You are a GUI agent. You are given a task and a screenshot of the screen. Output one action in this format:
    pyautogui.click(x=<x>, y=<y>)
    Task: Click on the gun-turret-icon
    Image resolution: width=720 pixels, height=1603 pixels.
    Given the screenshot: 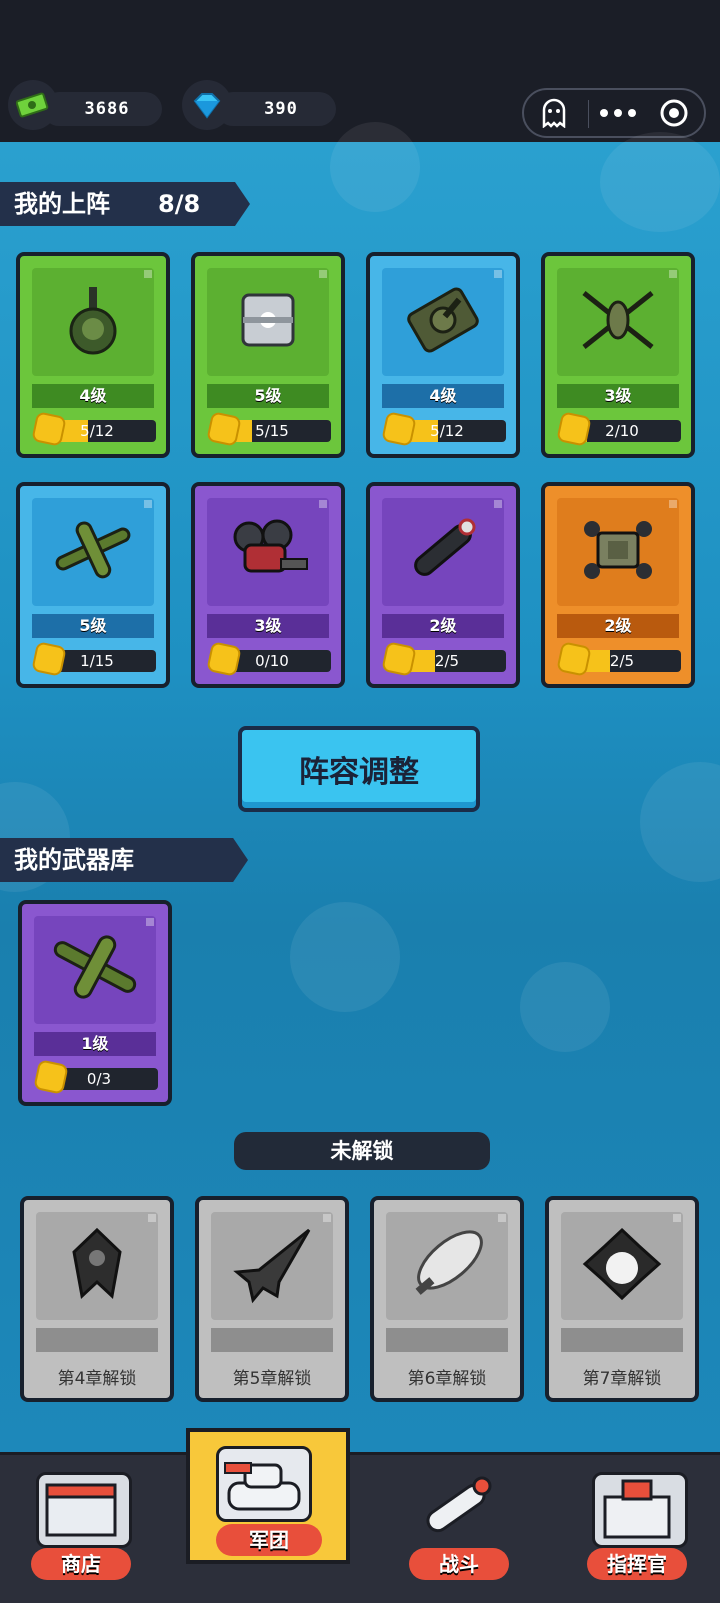 What is the action you would take?
    pyautogui.click(x=93, y=322)
    